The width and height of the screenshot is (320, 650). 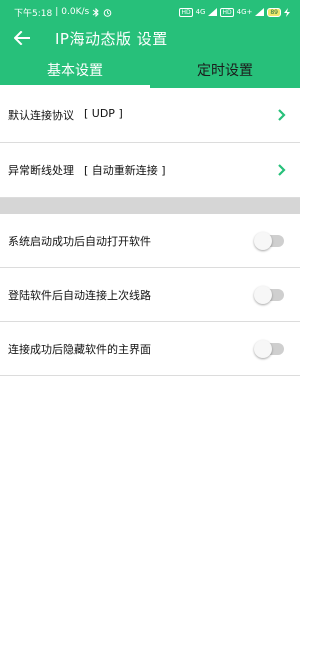 I want to click on back-button, so click(x=22, y=38).